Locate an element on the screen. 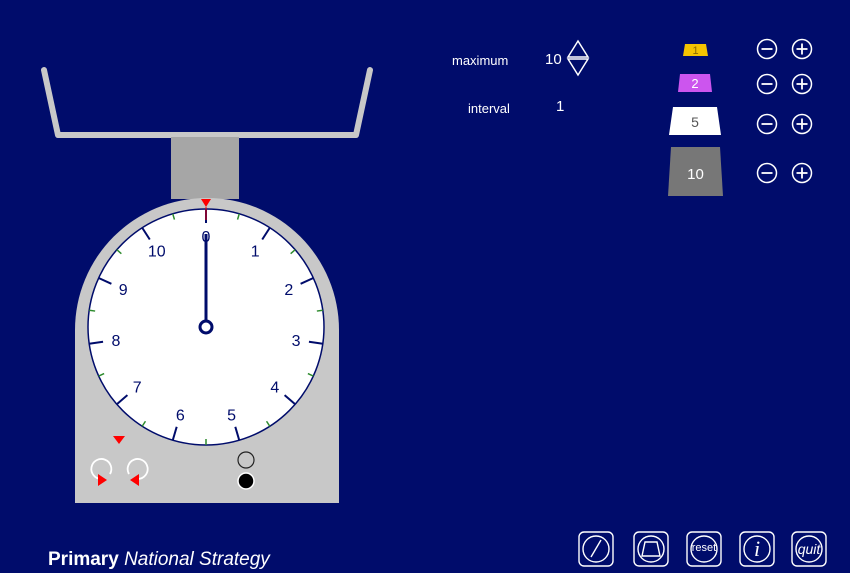 The image size is (850, 573). dial-number: 4 is located at coordinates (274, 388).